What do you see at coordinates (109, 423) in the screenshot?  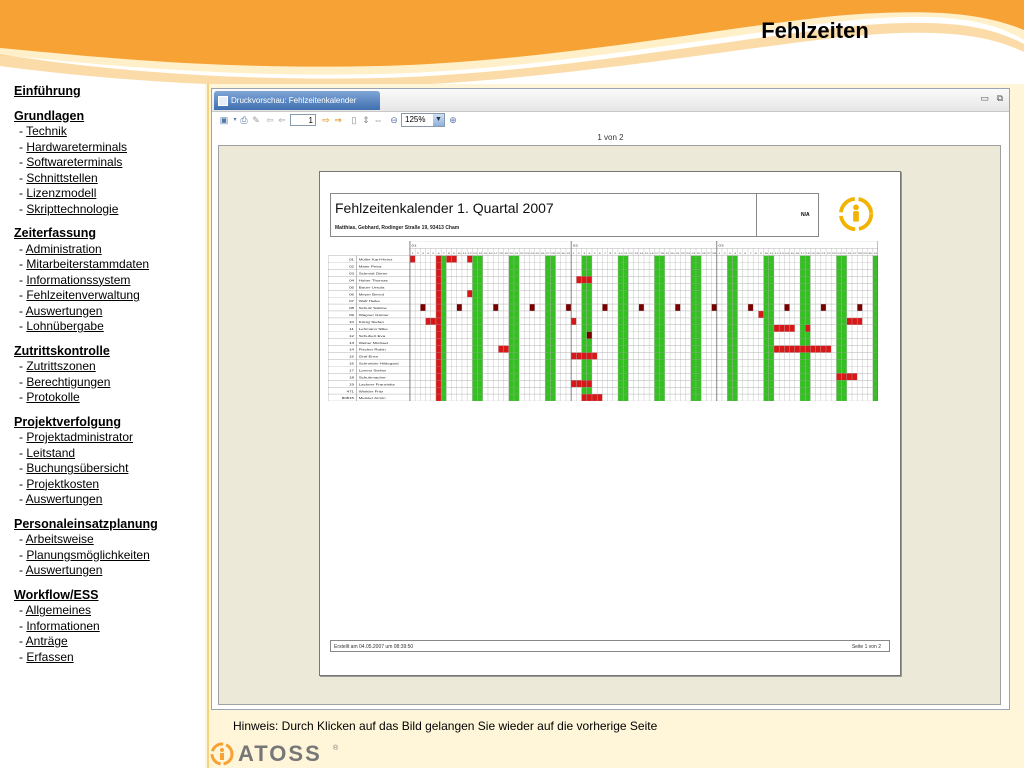 I see `nav-section-heading: Projektverfolgung` at bounding box center [109, 423].